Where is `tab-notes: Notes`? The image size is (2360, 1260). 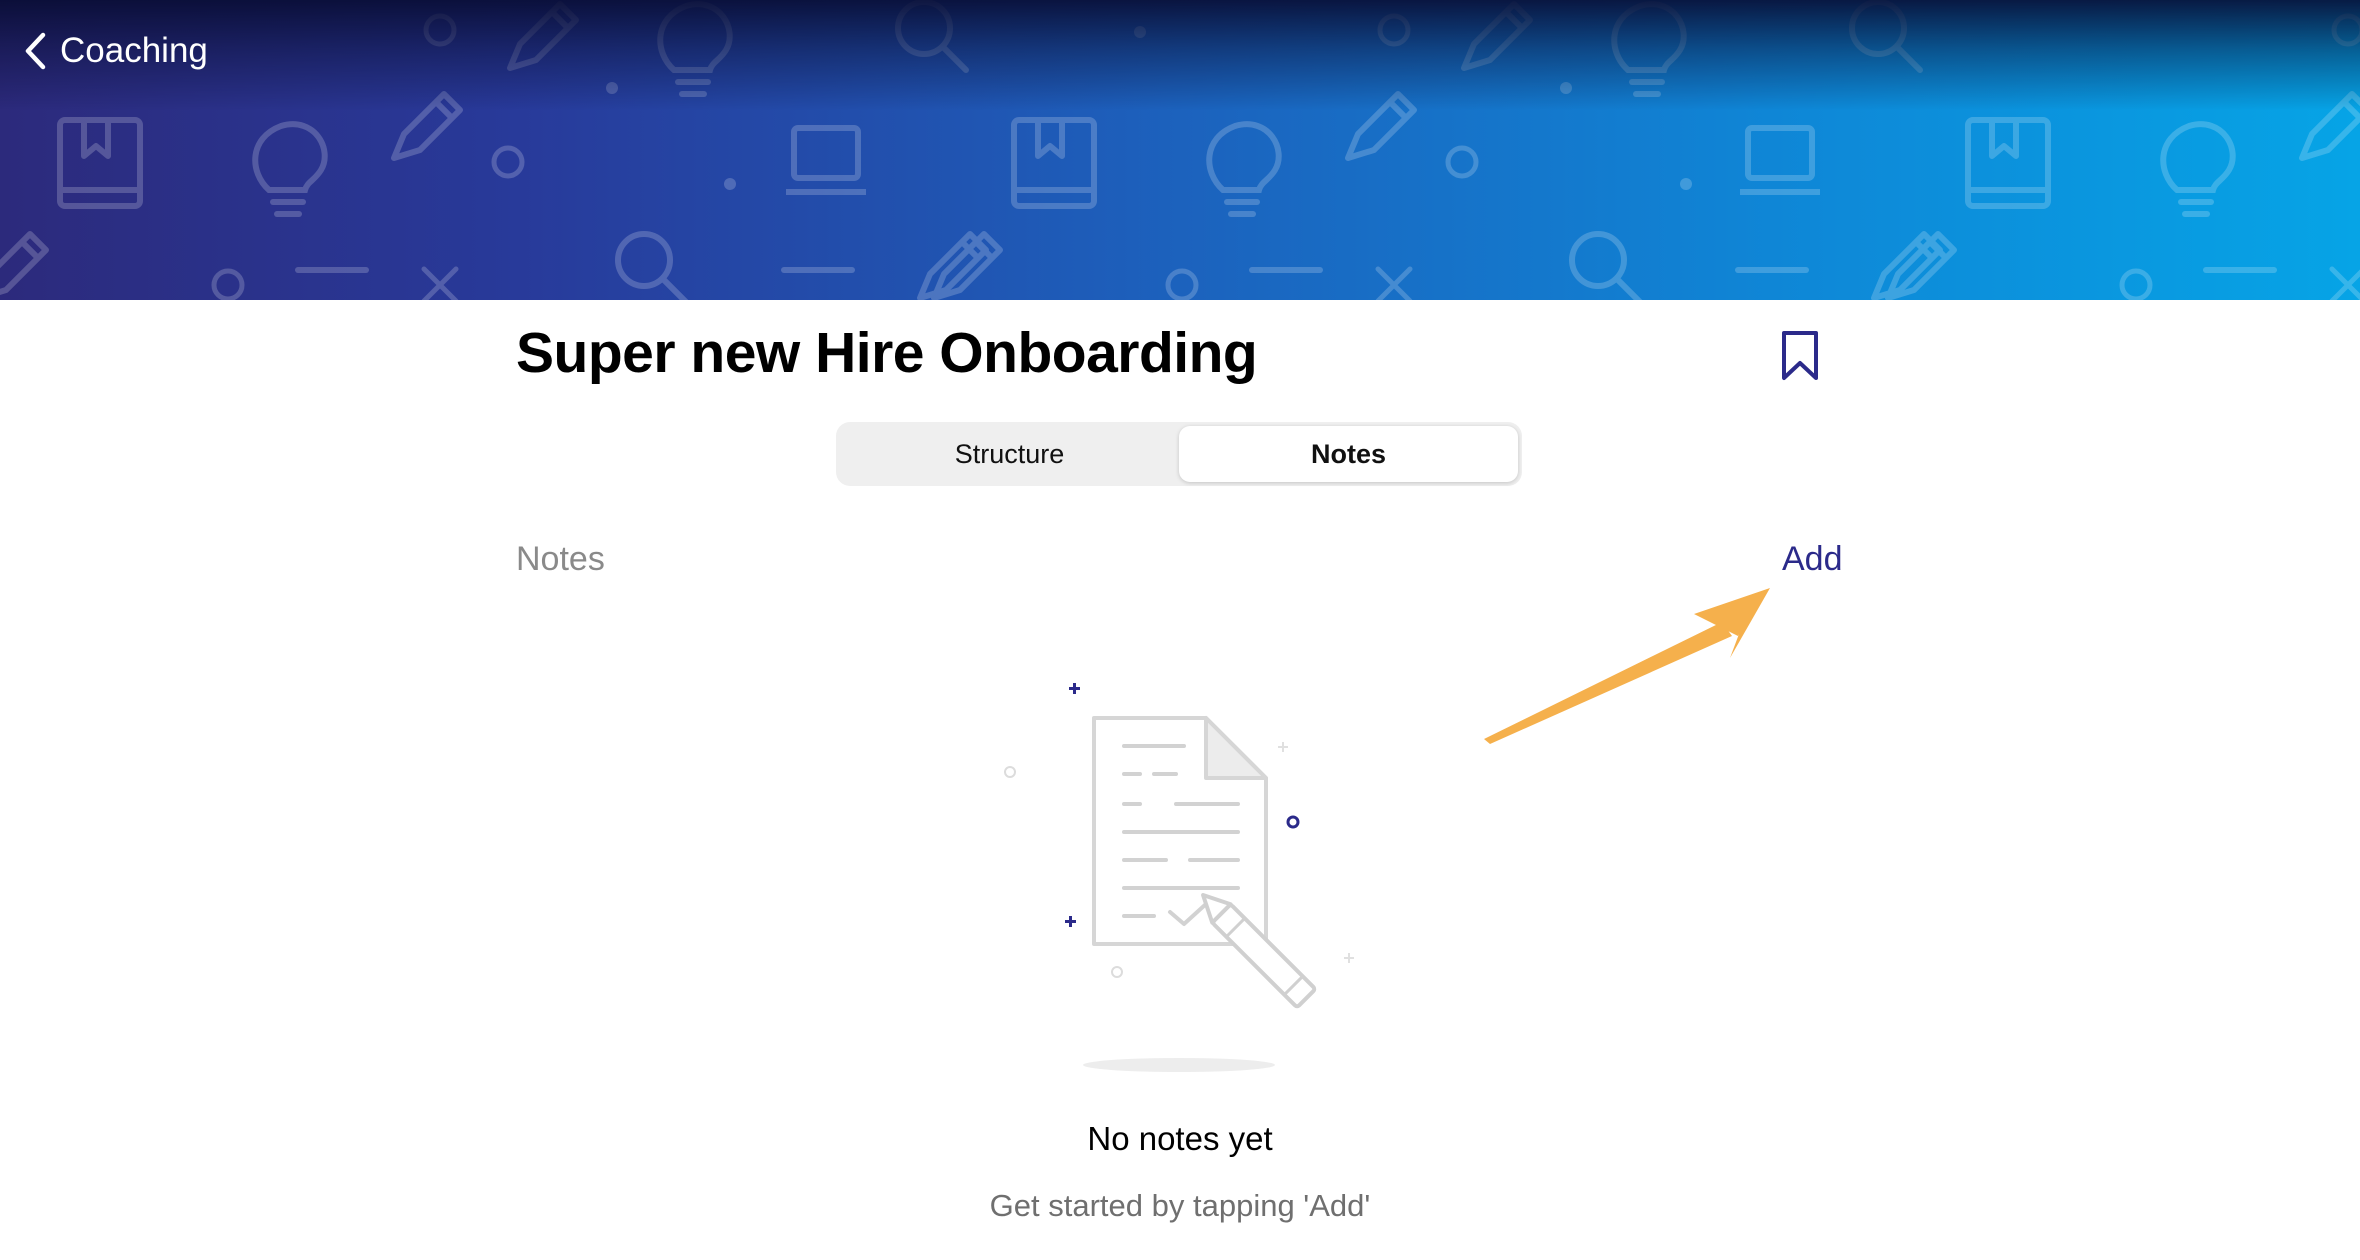 tab-notes: Notes is located at coordinates (1348, 454).